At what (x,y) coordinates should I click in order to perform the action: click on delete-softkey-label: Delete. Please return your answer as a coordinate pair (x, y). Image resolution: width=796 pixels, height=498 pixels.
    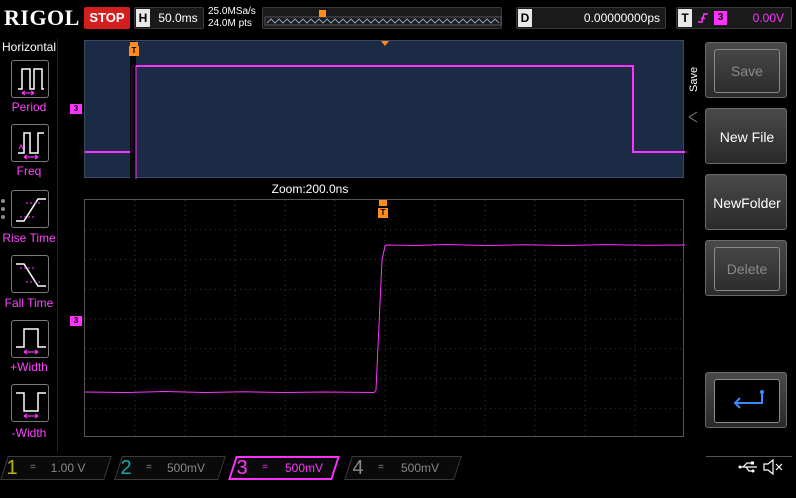
    Looking at the image, I should click on (747, 269).